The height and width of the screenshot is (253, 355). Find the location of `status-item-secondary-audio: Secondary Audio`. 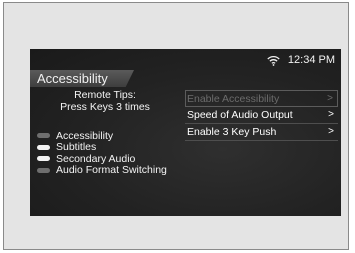

status-item-secondary-audio: Secondary Audio is located at coordinates (102, 159).